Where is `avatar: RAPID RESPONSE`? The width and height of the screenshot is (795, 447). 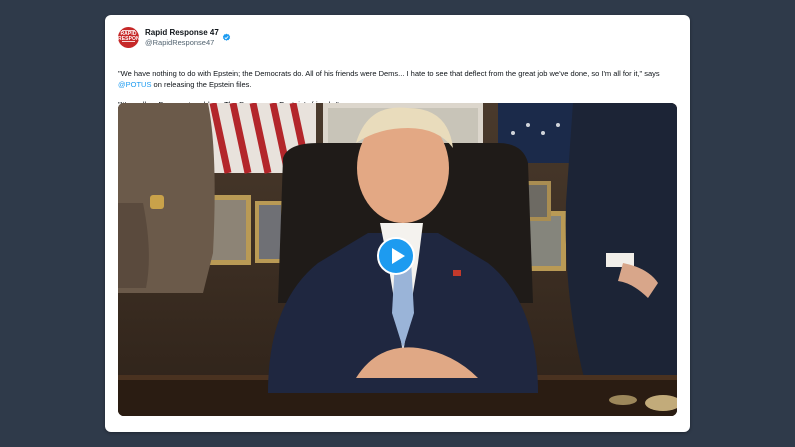 avatar: RAPID RESPONSE is located at coordinates (128, 37).